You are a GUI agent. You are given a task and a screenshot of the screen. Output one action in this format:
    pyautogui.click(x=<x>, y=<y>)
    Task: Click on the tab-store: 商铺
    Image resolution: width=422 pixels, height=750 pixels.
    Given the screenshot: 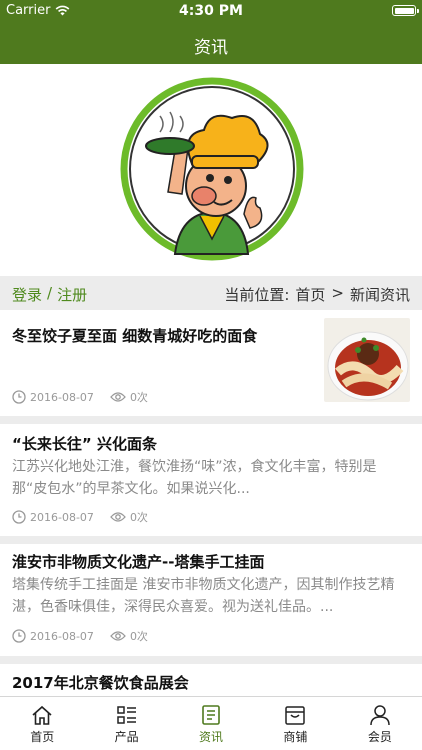 What is the action you would take?
    pyautogui.click(x=295, y=723)
    